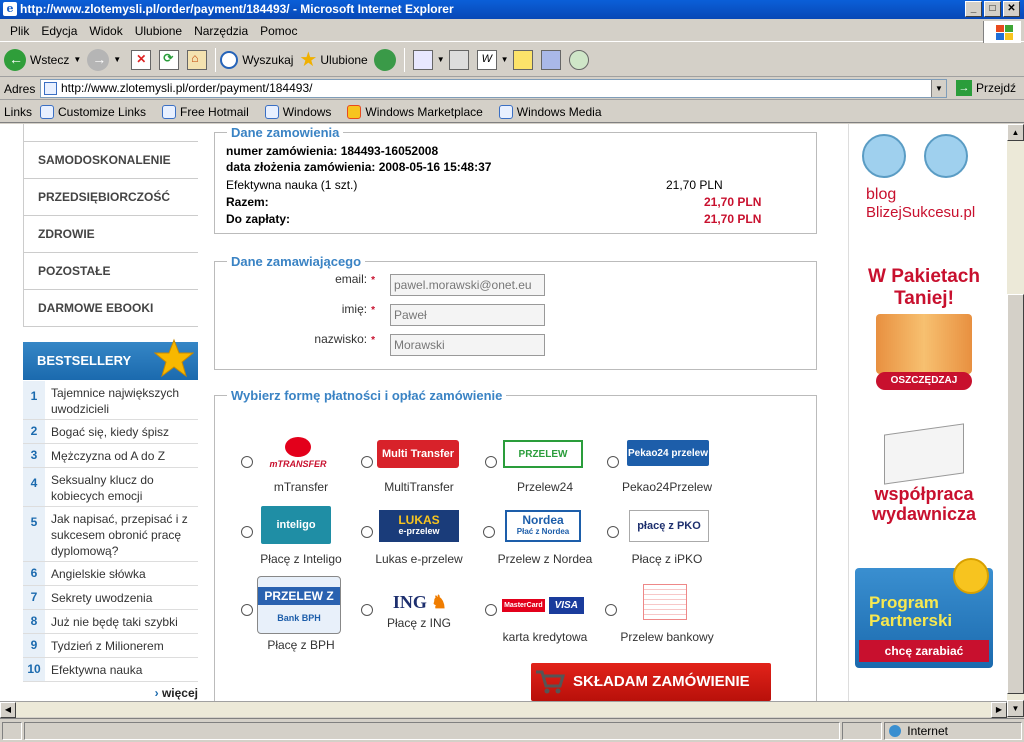  Describe the element at coordinates (302, 111) in the screenshot. I see `link-windows: Windows` at that location.